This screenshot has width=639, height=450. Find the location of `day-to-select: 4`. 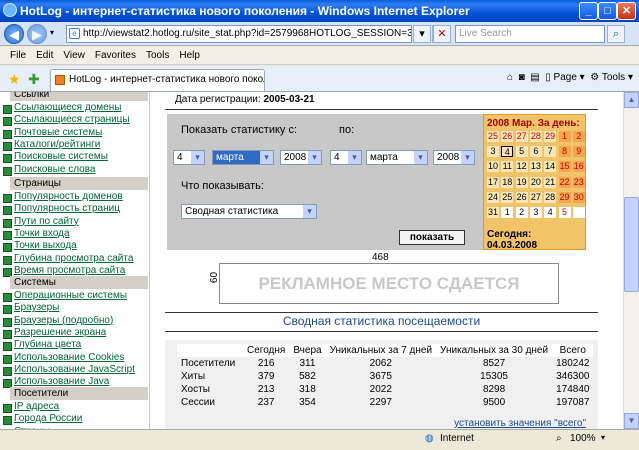

day-to-select: 4 is located at coordinates (346, 157).